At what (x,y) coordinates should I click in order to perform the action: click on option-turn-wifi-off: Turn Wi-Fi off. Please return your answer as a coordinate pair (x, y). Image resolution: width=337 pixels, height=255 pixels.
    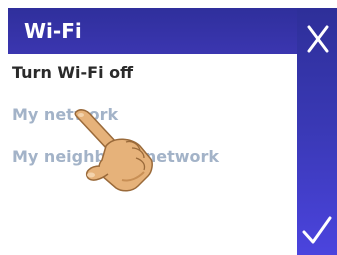
    Looking at the image, I should click on (72, 73).